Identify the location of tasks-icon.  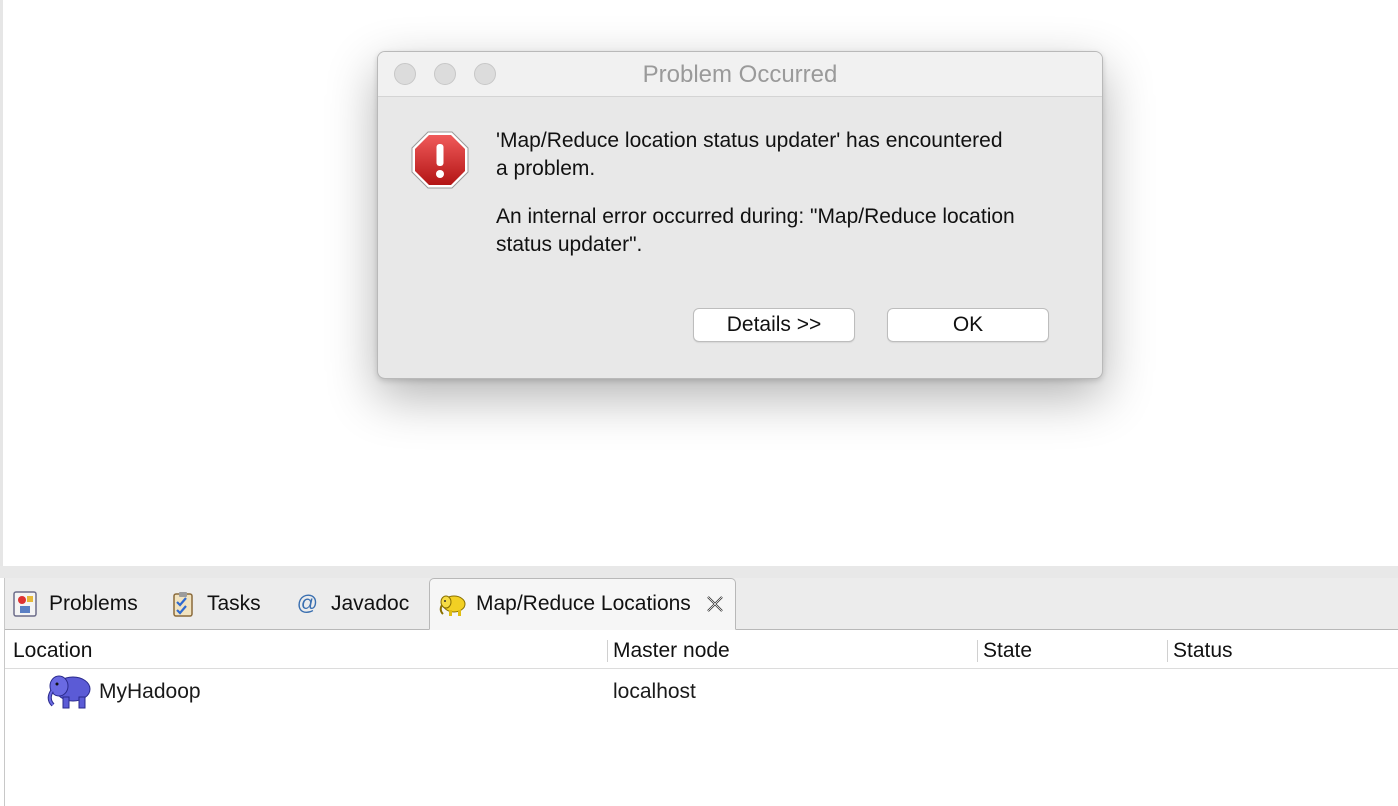
(183, 604).